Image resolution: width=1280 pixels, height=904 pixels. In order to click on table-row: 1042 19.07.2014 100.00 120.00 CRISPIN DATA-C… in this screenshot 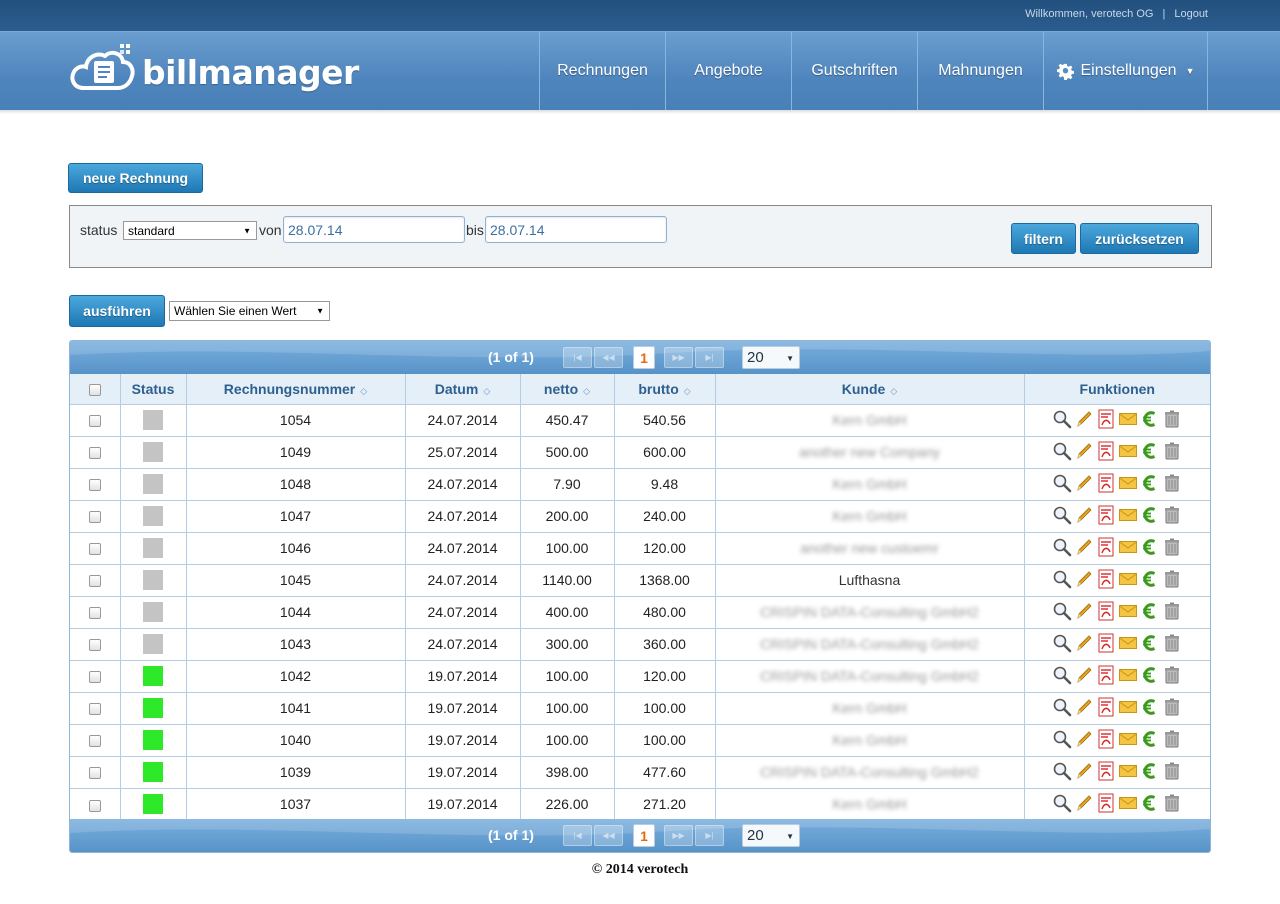, I will do `click(640, 676)`.